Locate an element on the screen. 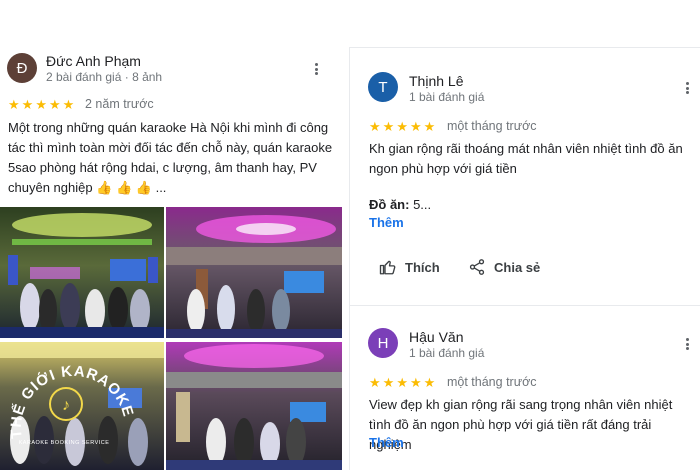 This screenshot has width=700, height=470. reviewer-name: Thịnh Lê is located at coordinates (436, 81).